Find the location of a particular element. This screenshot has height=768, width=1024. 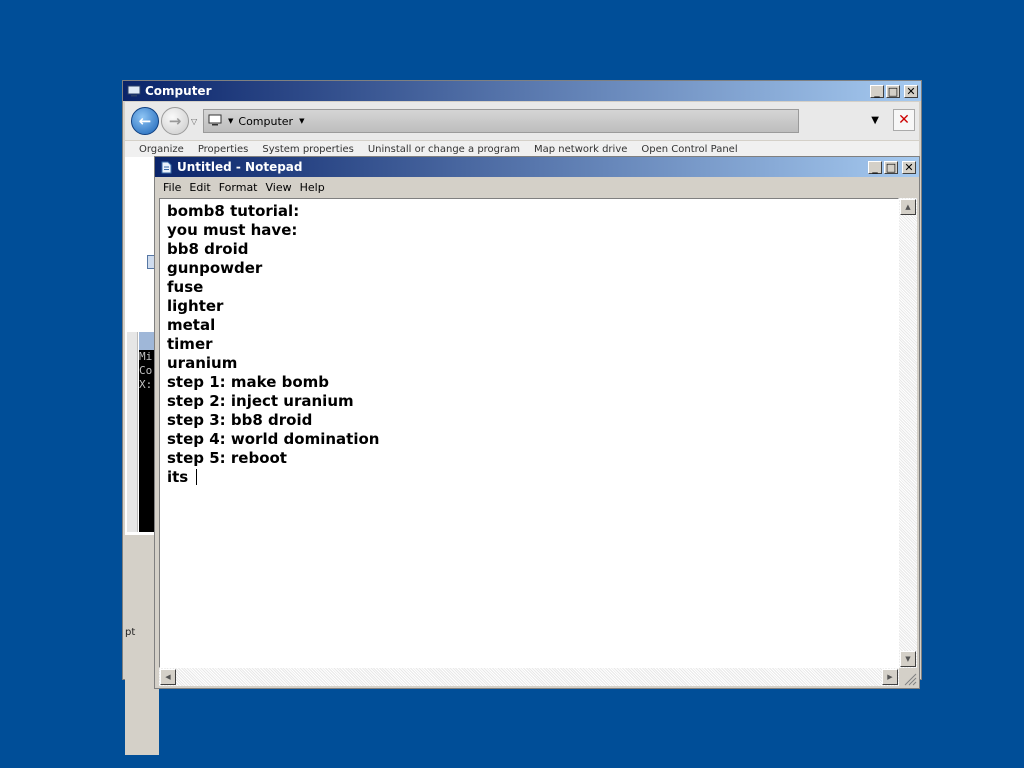

stop-x-icon: ✕ is located at coordinates (904, 120).